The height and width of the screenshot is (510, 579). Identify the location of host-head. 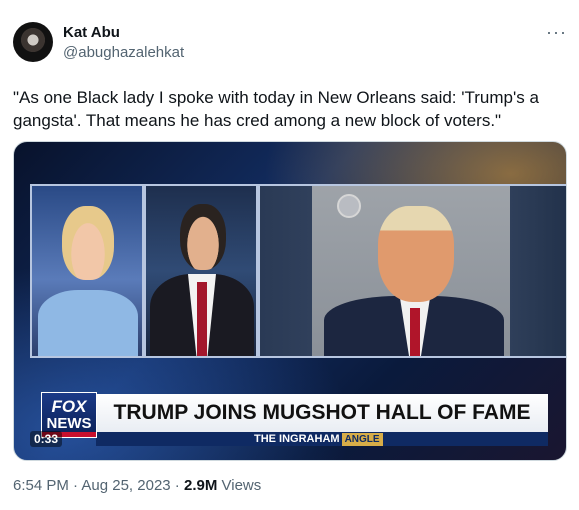
(88, 243).